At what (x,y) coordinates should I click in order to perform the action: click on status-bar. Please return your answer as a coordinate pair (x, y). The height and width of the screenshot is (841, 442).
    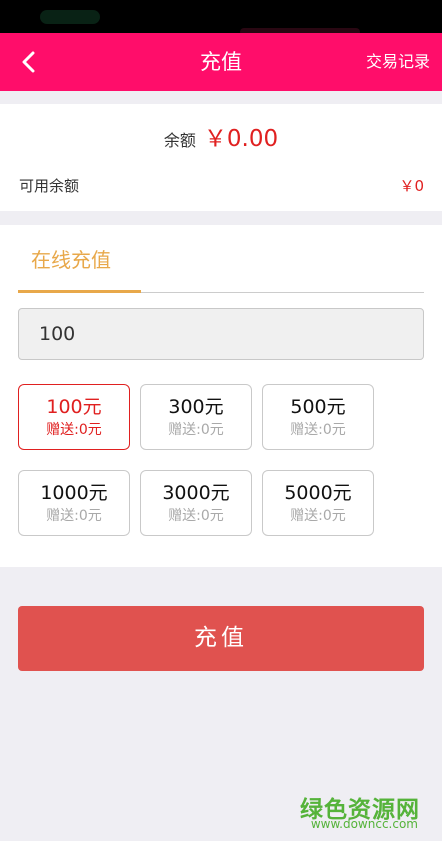
    Looking at the image, I should click on (221, 18).